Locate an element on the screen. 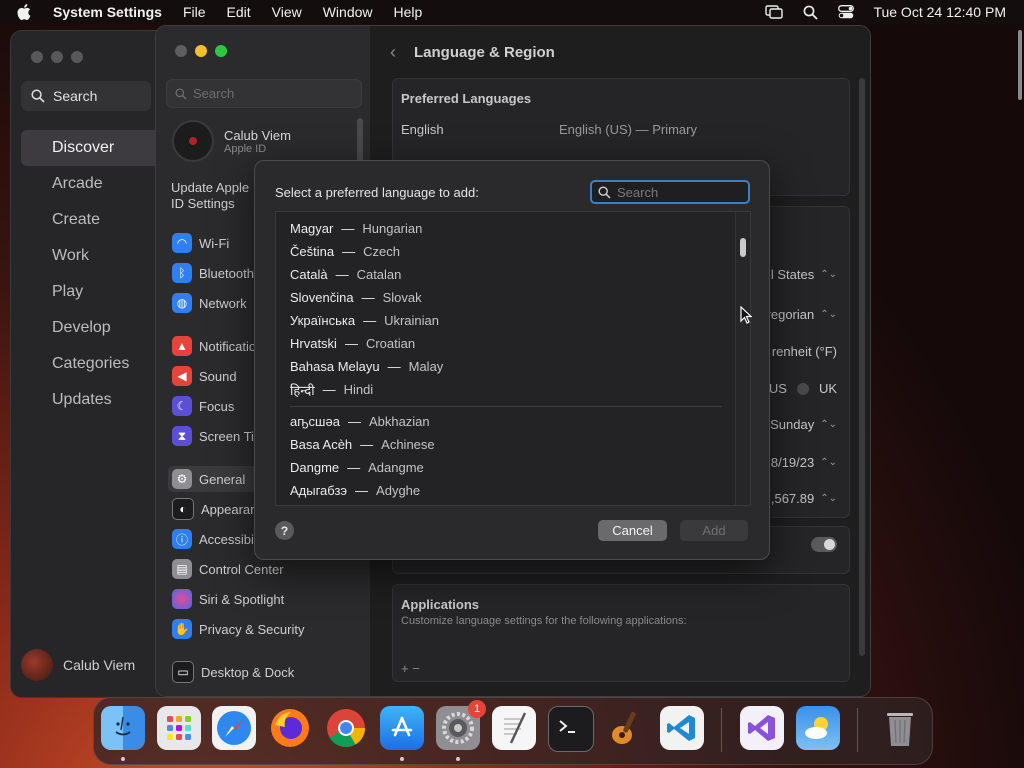  app-store-search-field: Search is located at coordinates (86, 96).